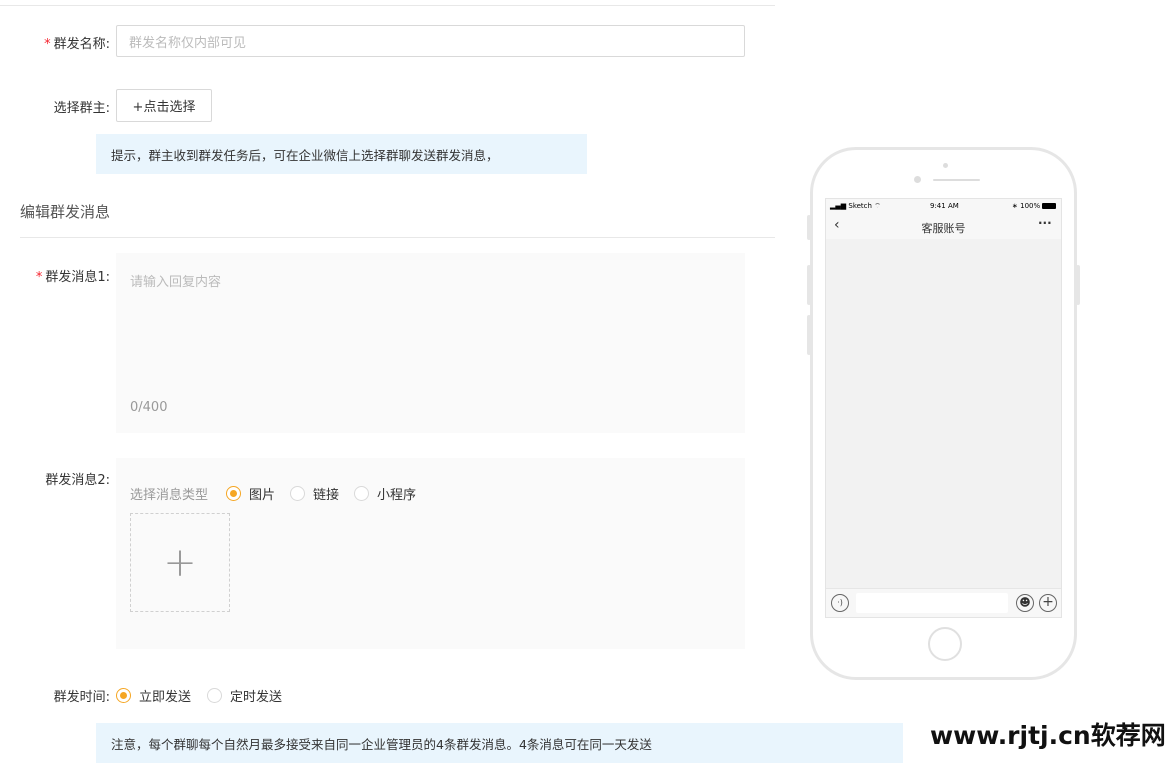 The image size is (1166, 778). Describe the element at coordinates (77, 480) in the screenshot. I see `message2-label: 群发消息2:` at that location.